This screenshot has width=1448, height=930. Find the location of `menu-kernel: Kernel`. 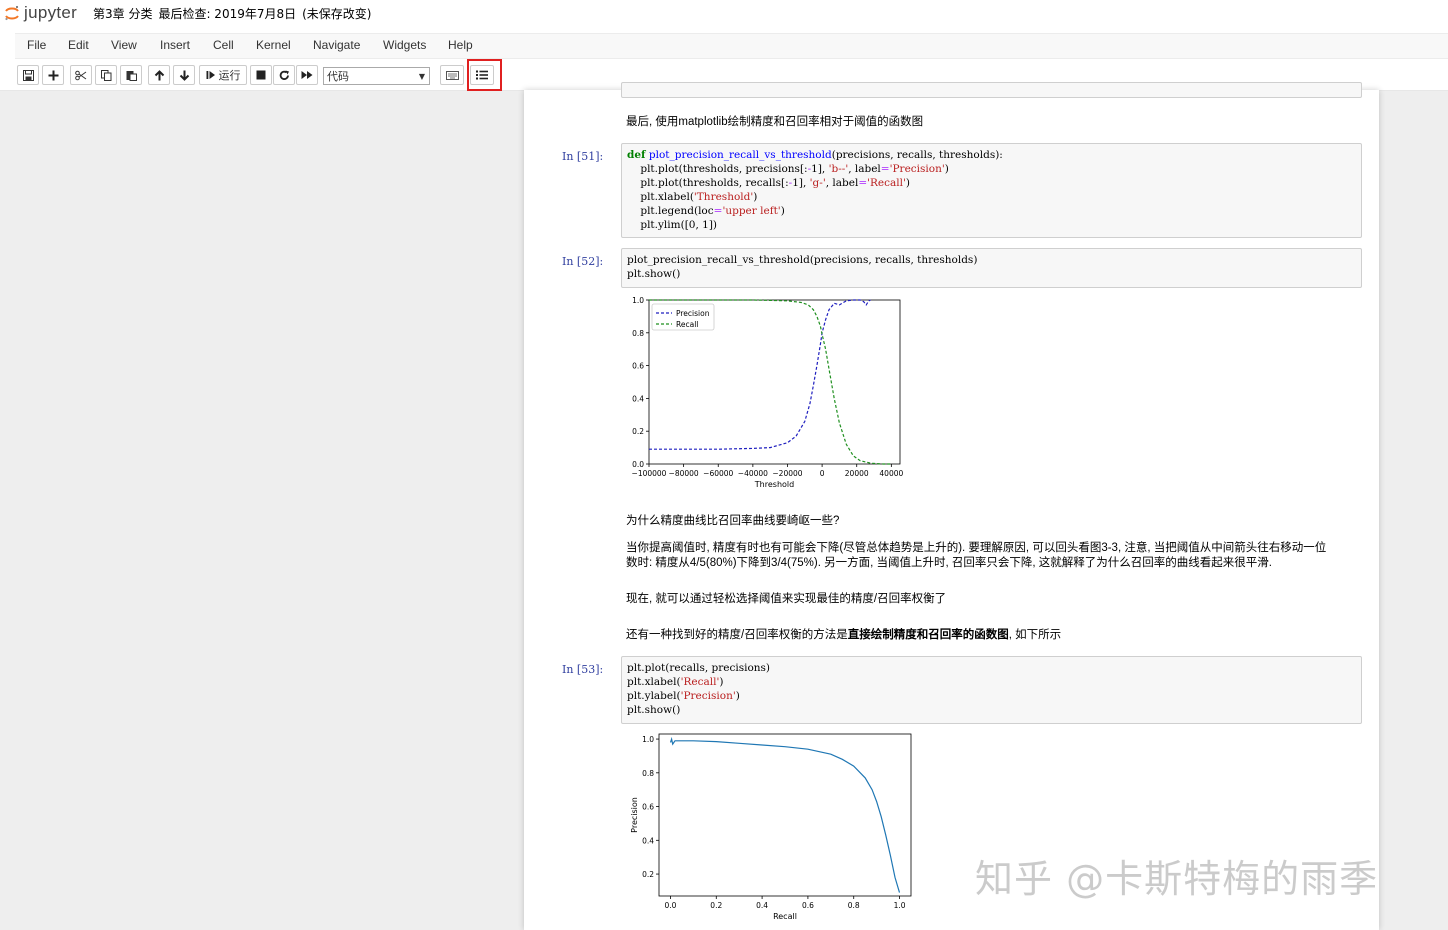

menu-kernel: Kernel is located at coordinates (273, 45).